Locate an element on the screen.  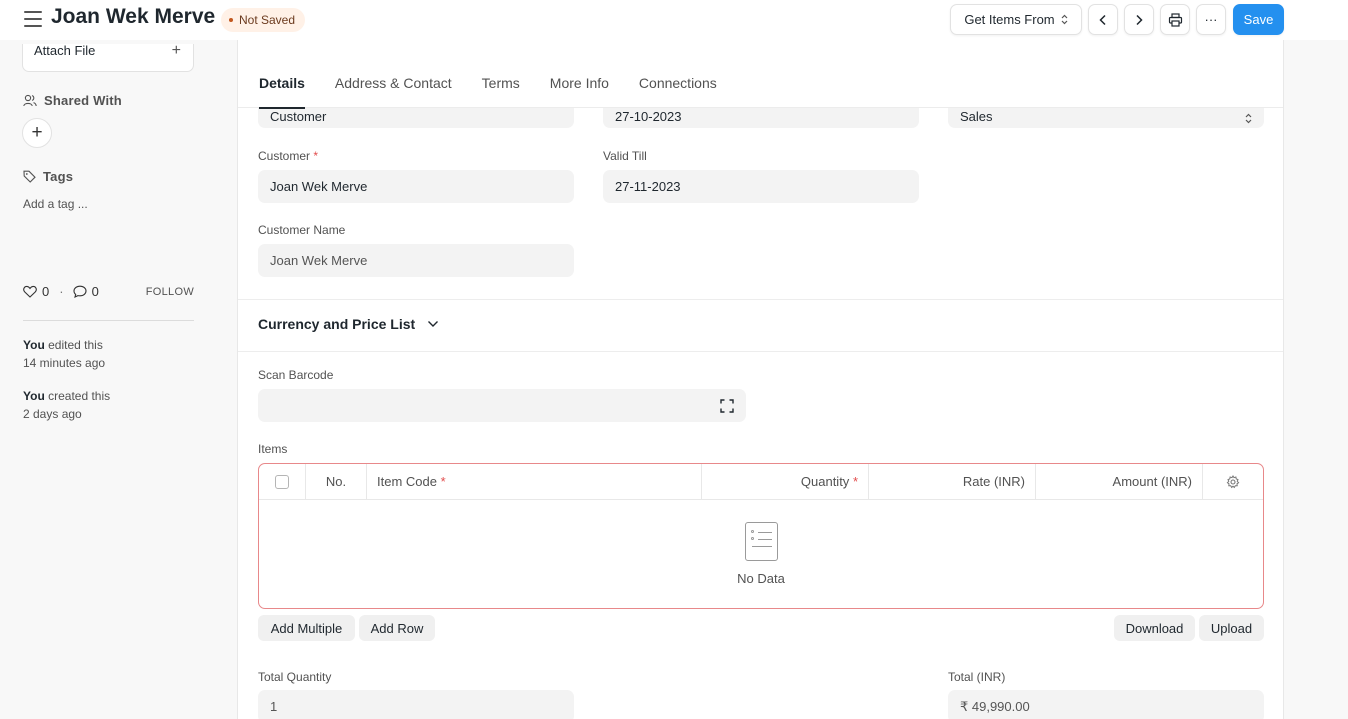
timeline-item: You created this 2 days ago is located at coordinates (66, 405).